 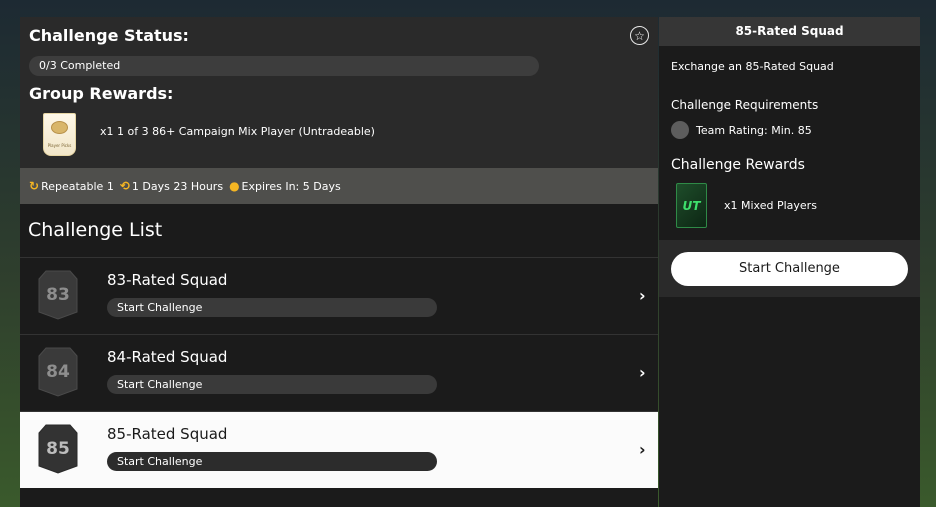 I want to click on challenge-list-title: Challenge List, so click(x=95, y=230).